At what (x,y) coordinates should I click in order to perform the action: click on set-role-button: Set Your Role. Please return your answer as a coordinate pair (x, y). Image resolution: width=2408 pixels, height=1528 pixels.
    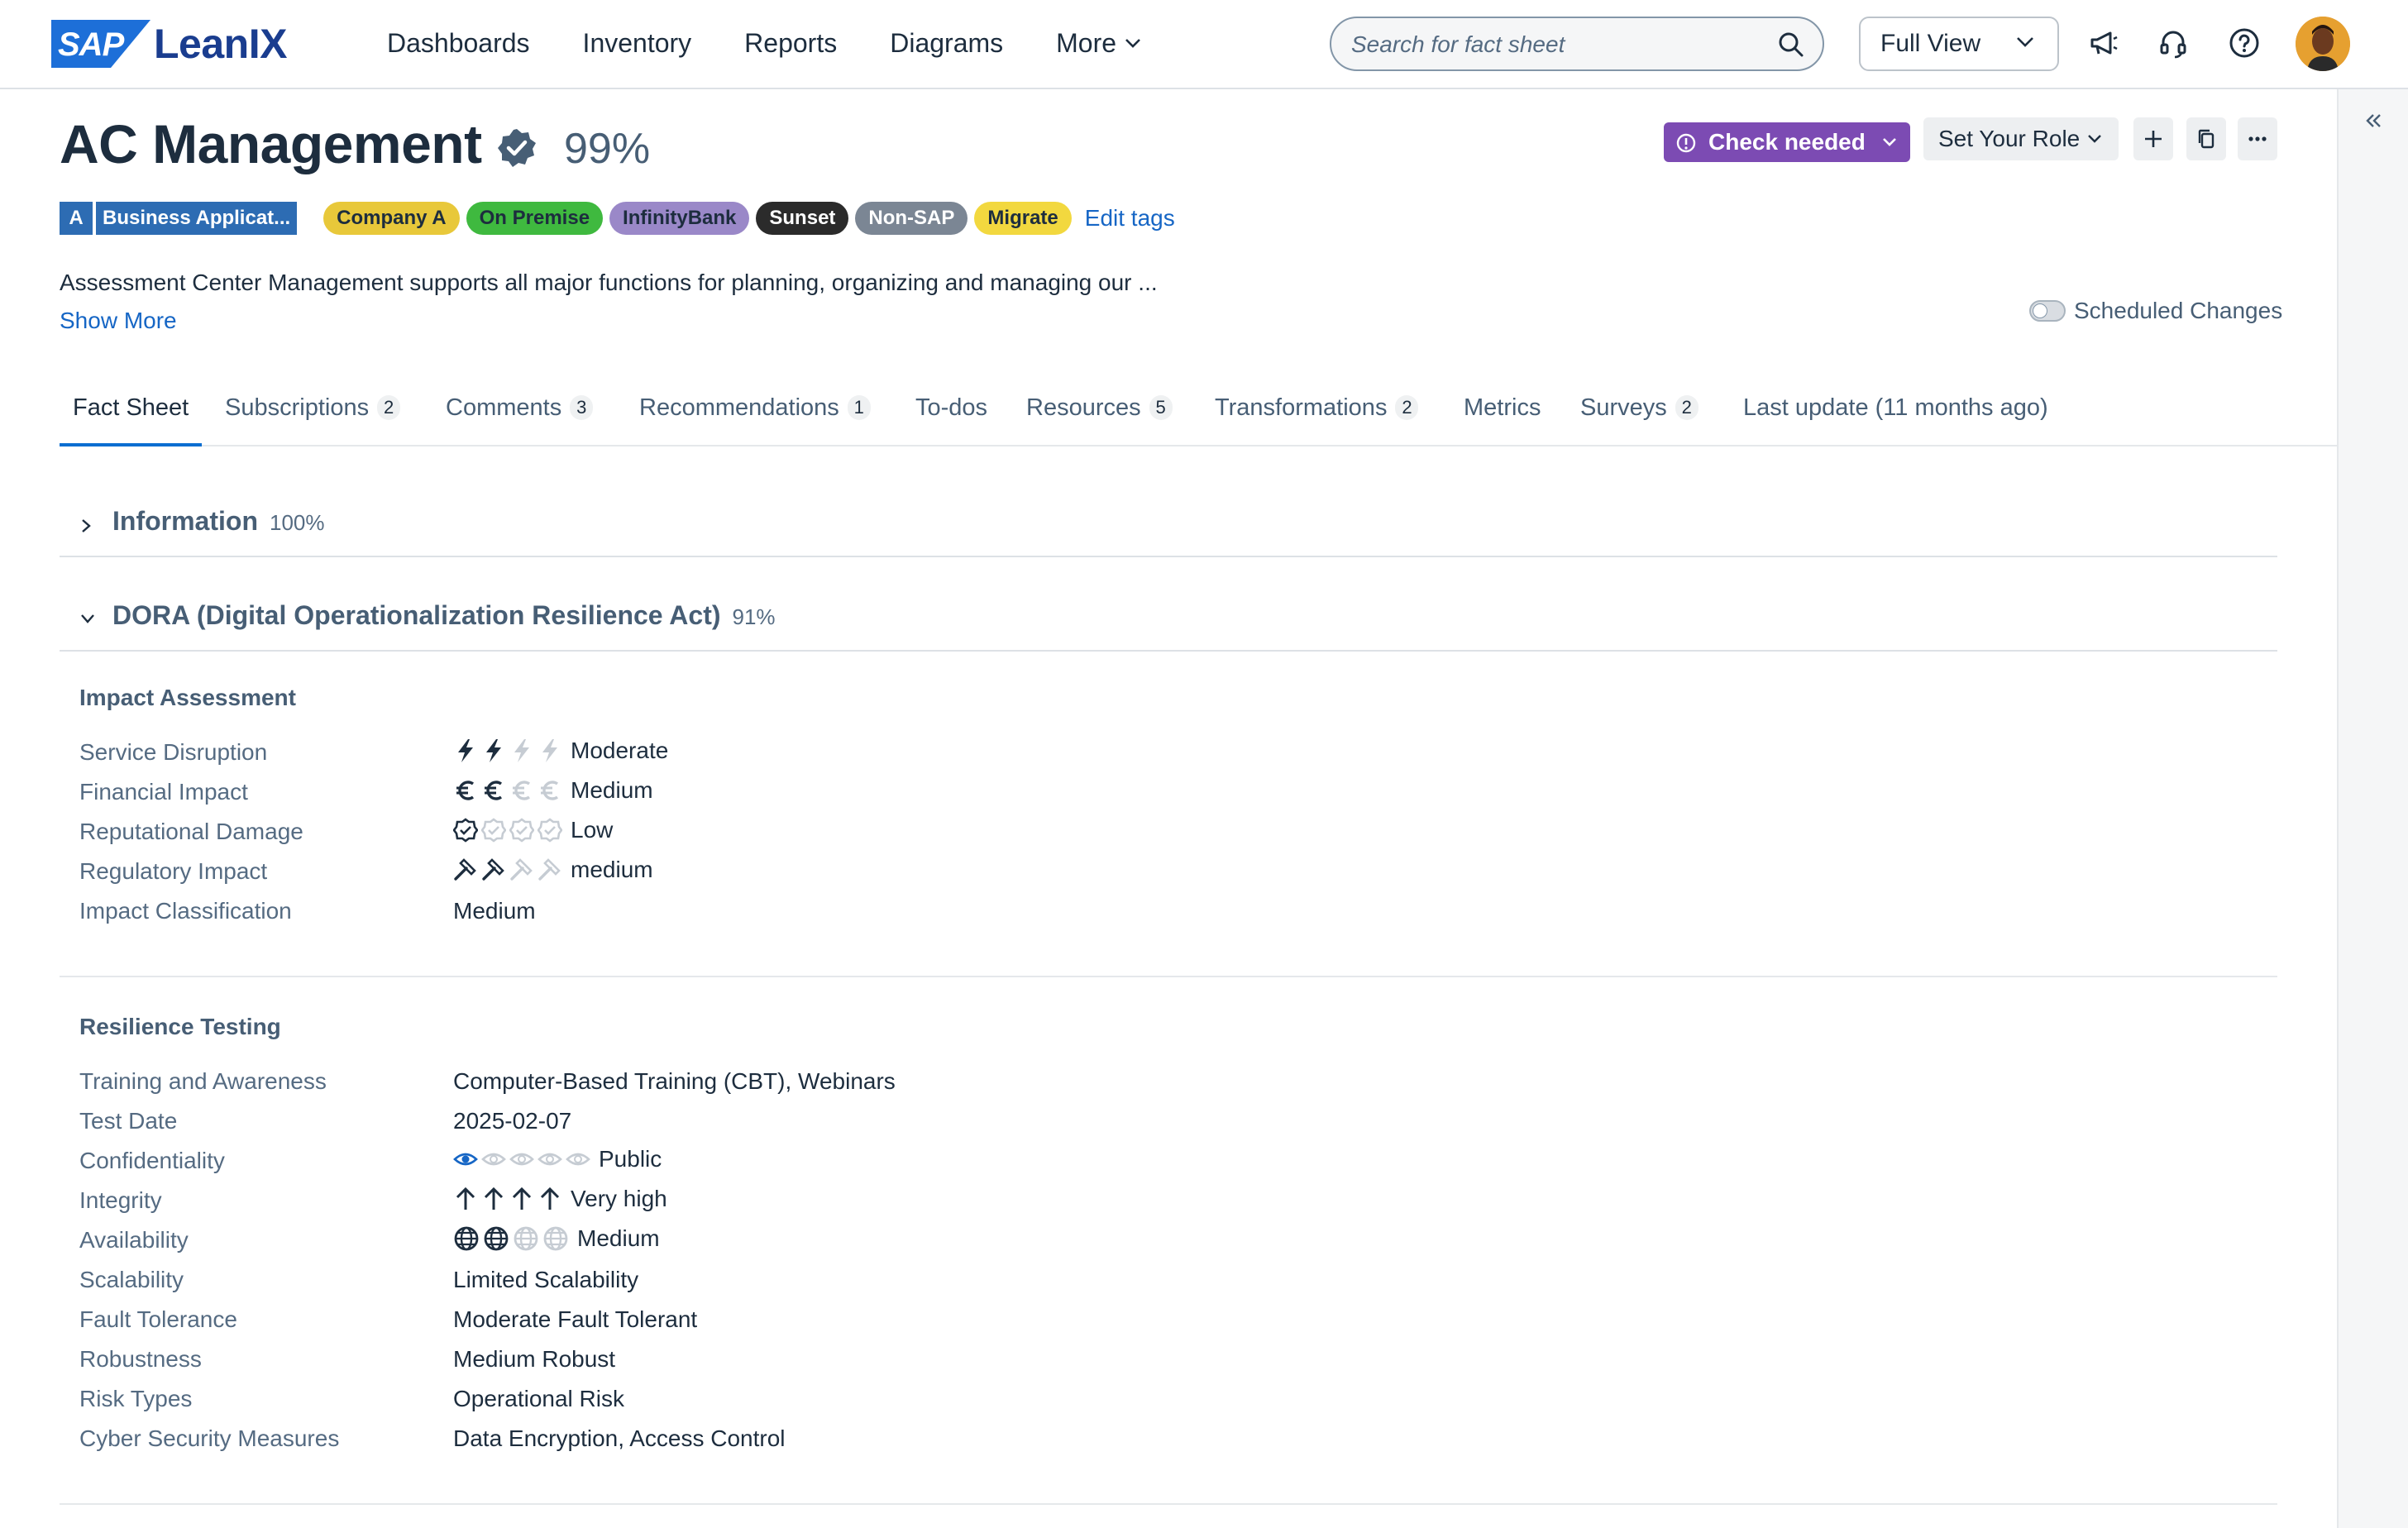
    Looking at the image, I should click on (2021, 138).